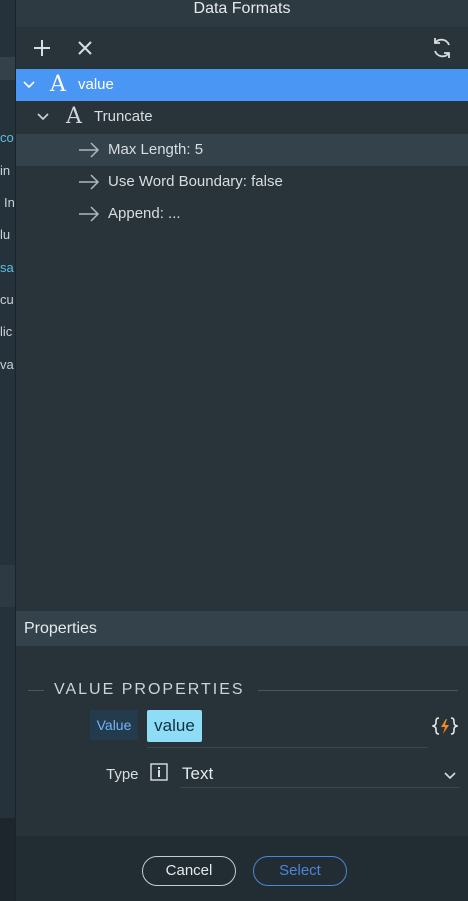 The width and height of the screenshot is (468, 901). What do you see at coordinates (242, 48) in the screenshot?
I see `toolbar` at bounding box center [242, 48].